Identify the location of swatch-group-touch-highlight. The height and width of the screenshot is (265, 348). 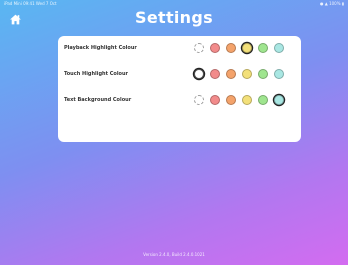
(244, 74).